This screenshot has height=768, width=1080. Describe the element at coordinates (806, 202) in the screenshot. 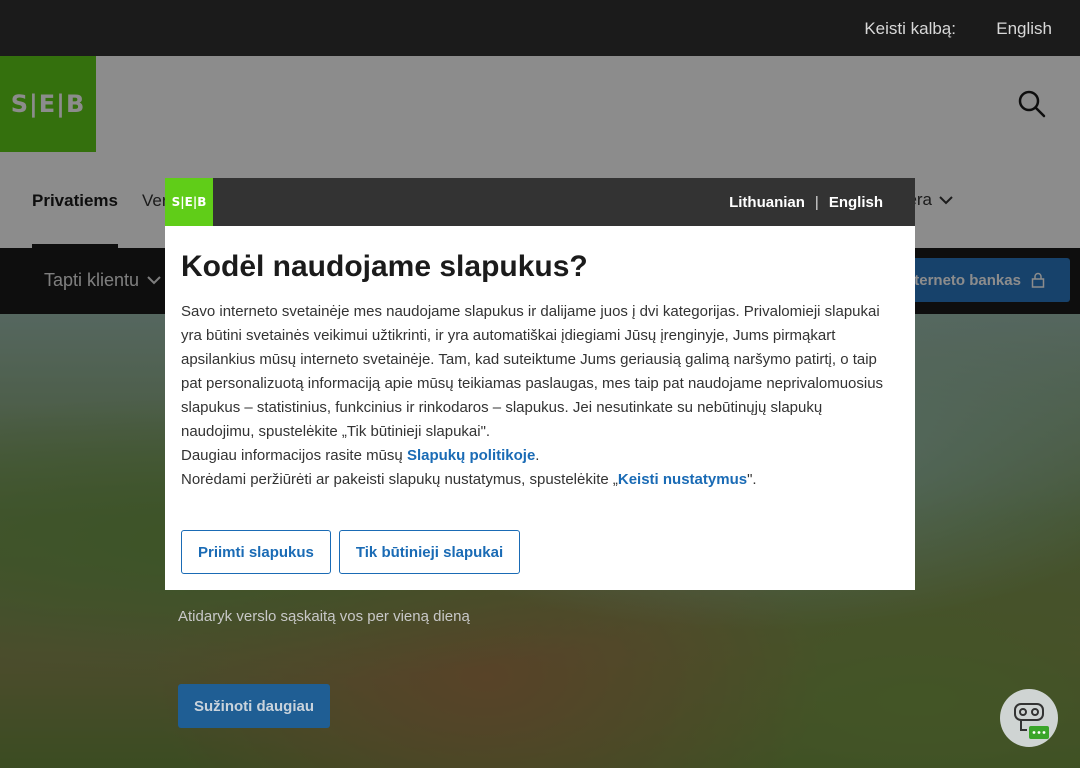

I see `dialog-language-switcher: Lithuanian | English` at that location.